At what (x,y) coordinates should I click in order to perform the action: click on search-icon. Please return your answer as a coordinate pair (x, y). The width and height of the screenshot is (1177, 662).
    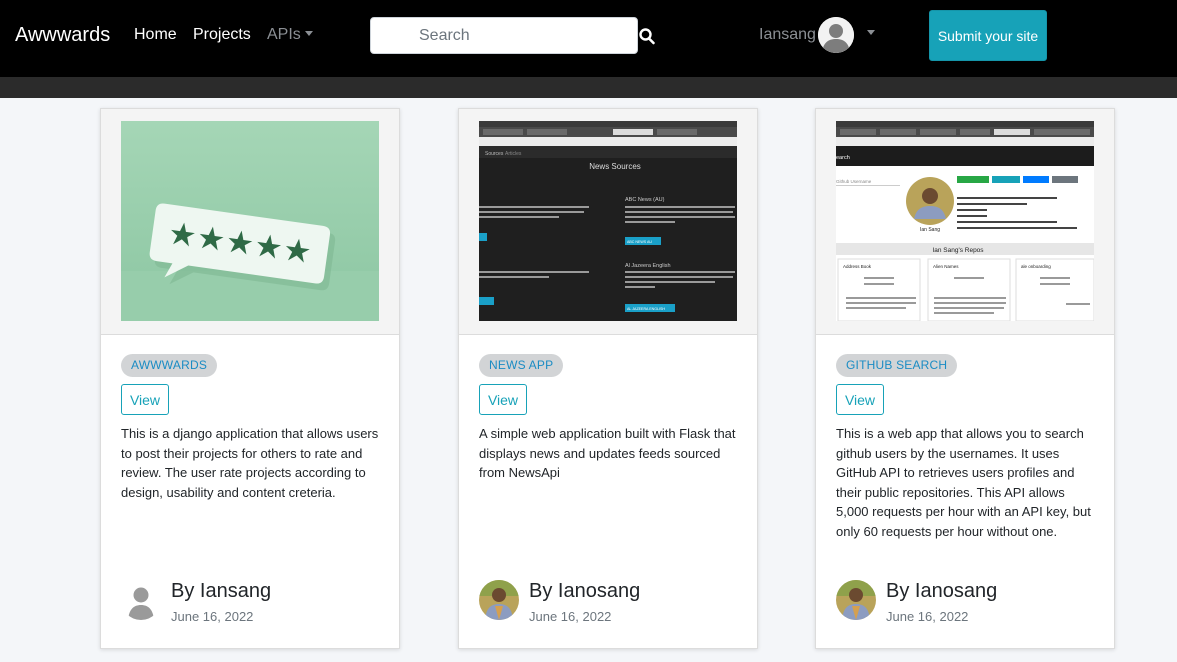
    Looking at the image, I should click on (647, 36).